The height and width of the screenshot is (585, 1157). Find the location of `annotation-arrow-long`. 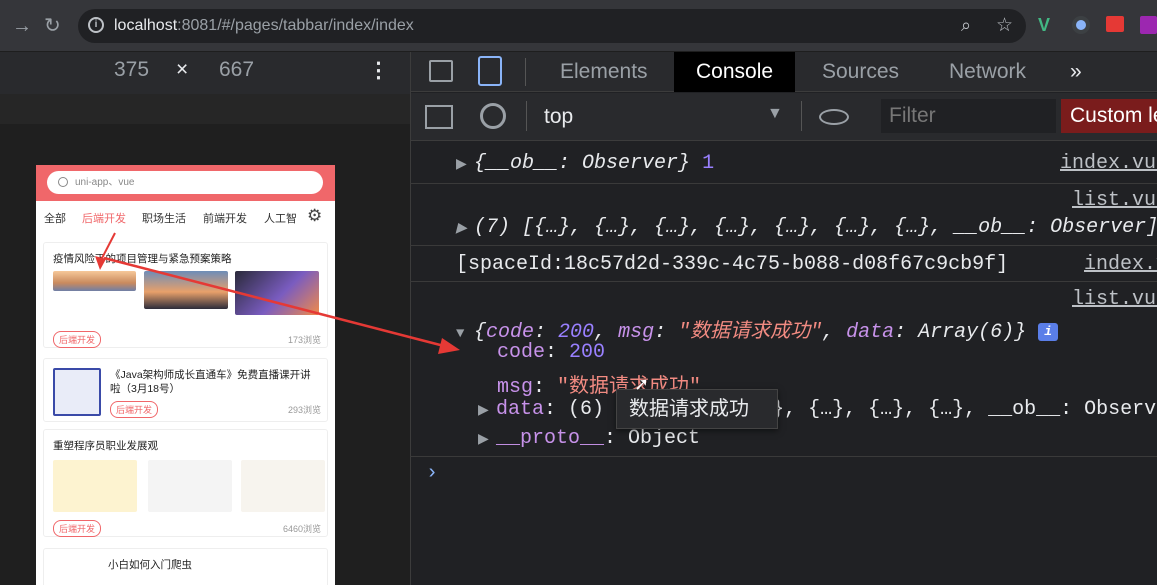

annotation-arrow-long is located at coordinates (276, 302).